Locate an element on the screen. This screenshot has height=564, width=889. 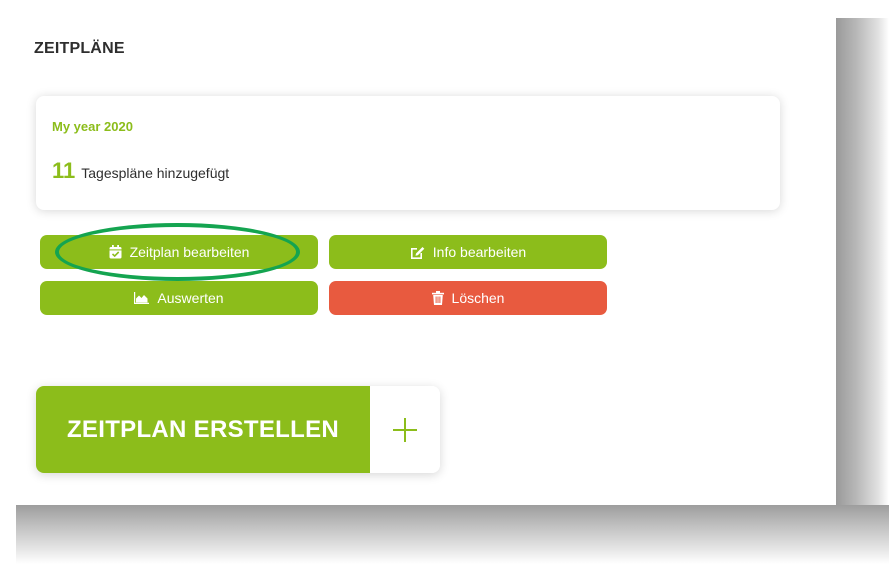
schedule-count-row: 11 Tagespläne hinzugefügt is located at coordinates (140, 171).